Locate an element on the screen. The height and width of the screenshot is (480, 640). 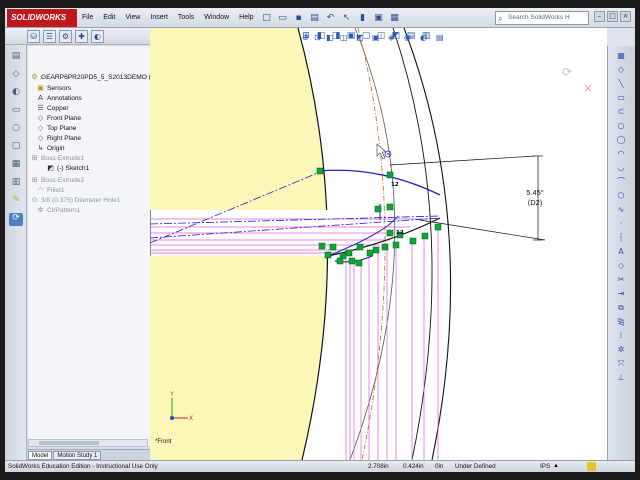
tree-item-front-plane: ◇ Front Plane is located at coordinates (58, 119).